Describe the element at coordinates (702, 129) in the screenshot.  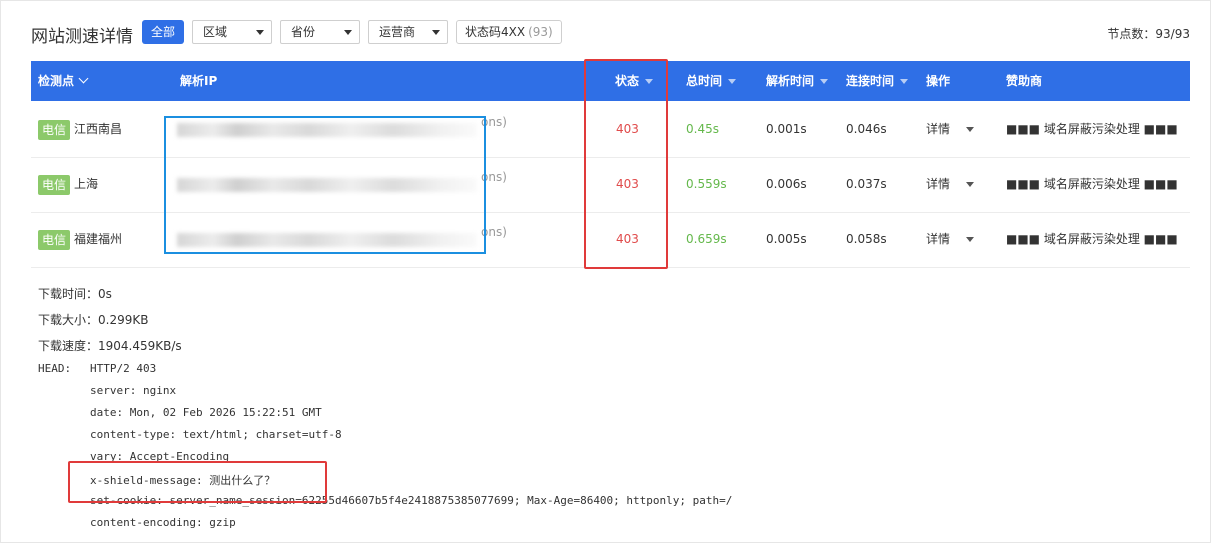
I see `total-time-value: 0.45s` at that location.